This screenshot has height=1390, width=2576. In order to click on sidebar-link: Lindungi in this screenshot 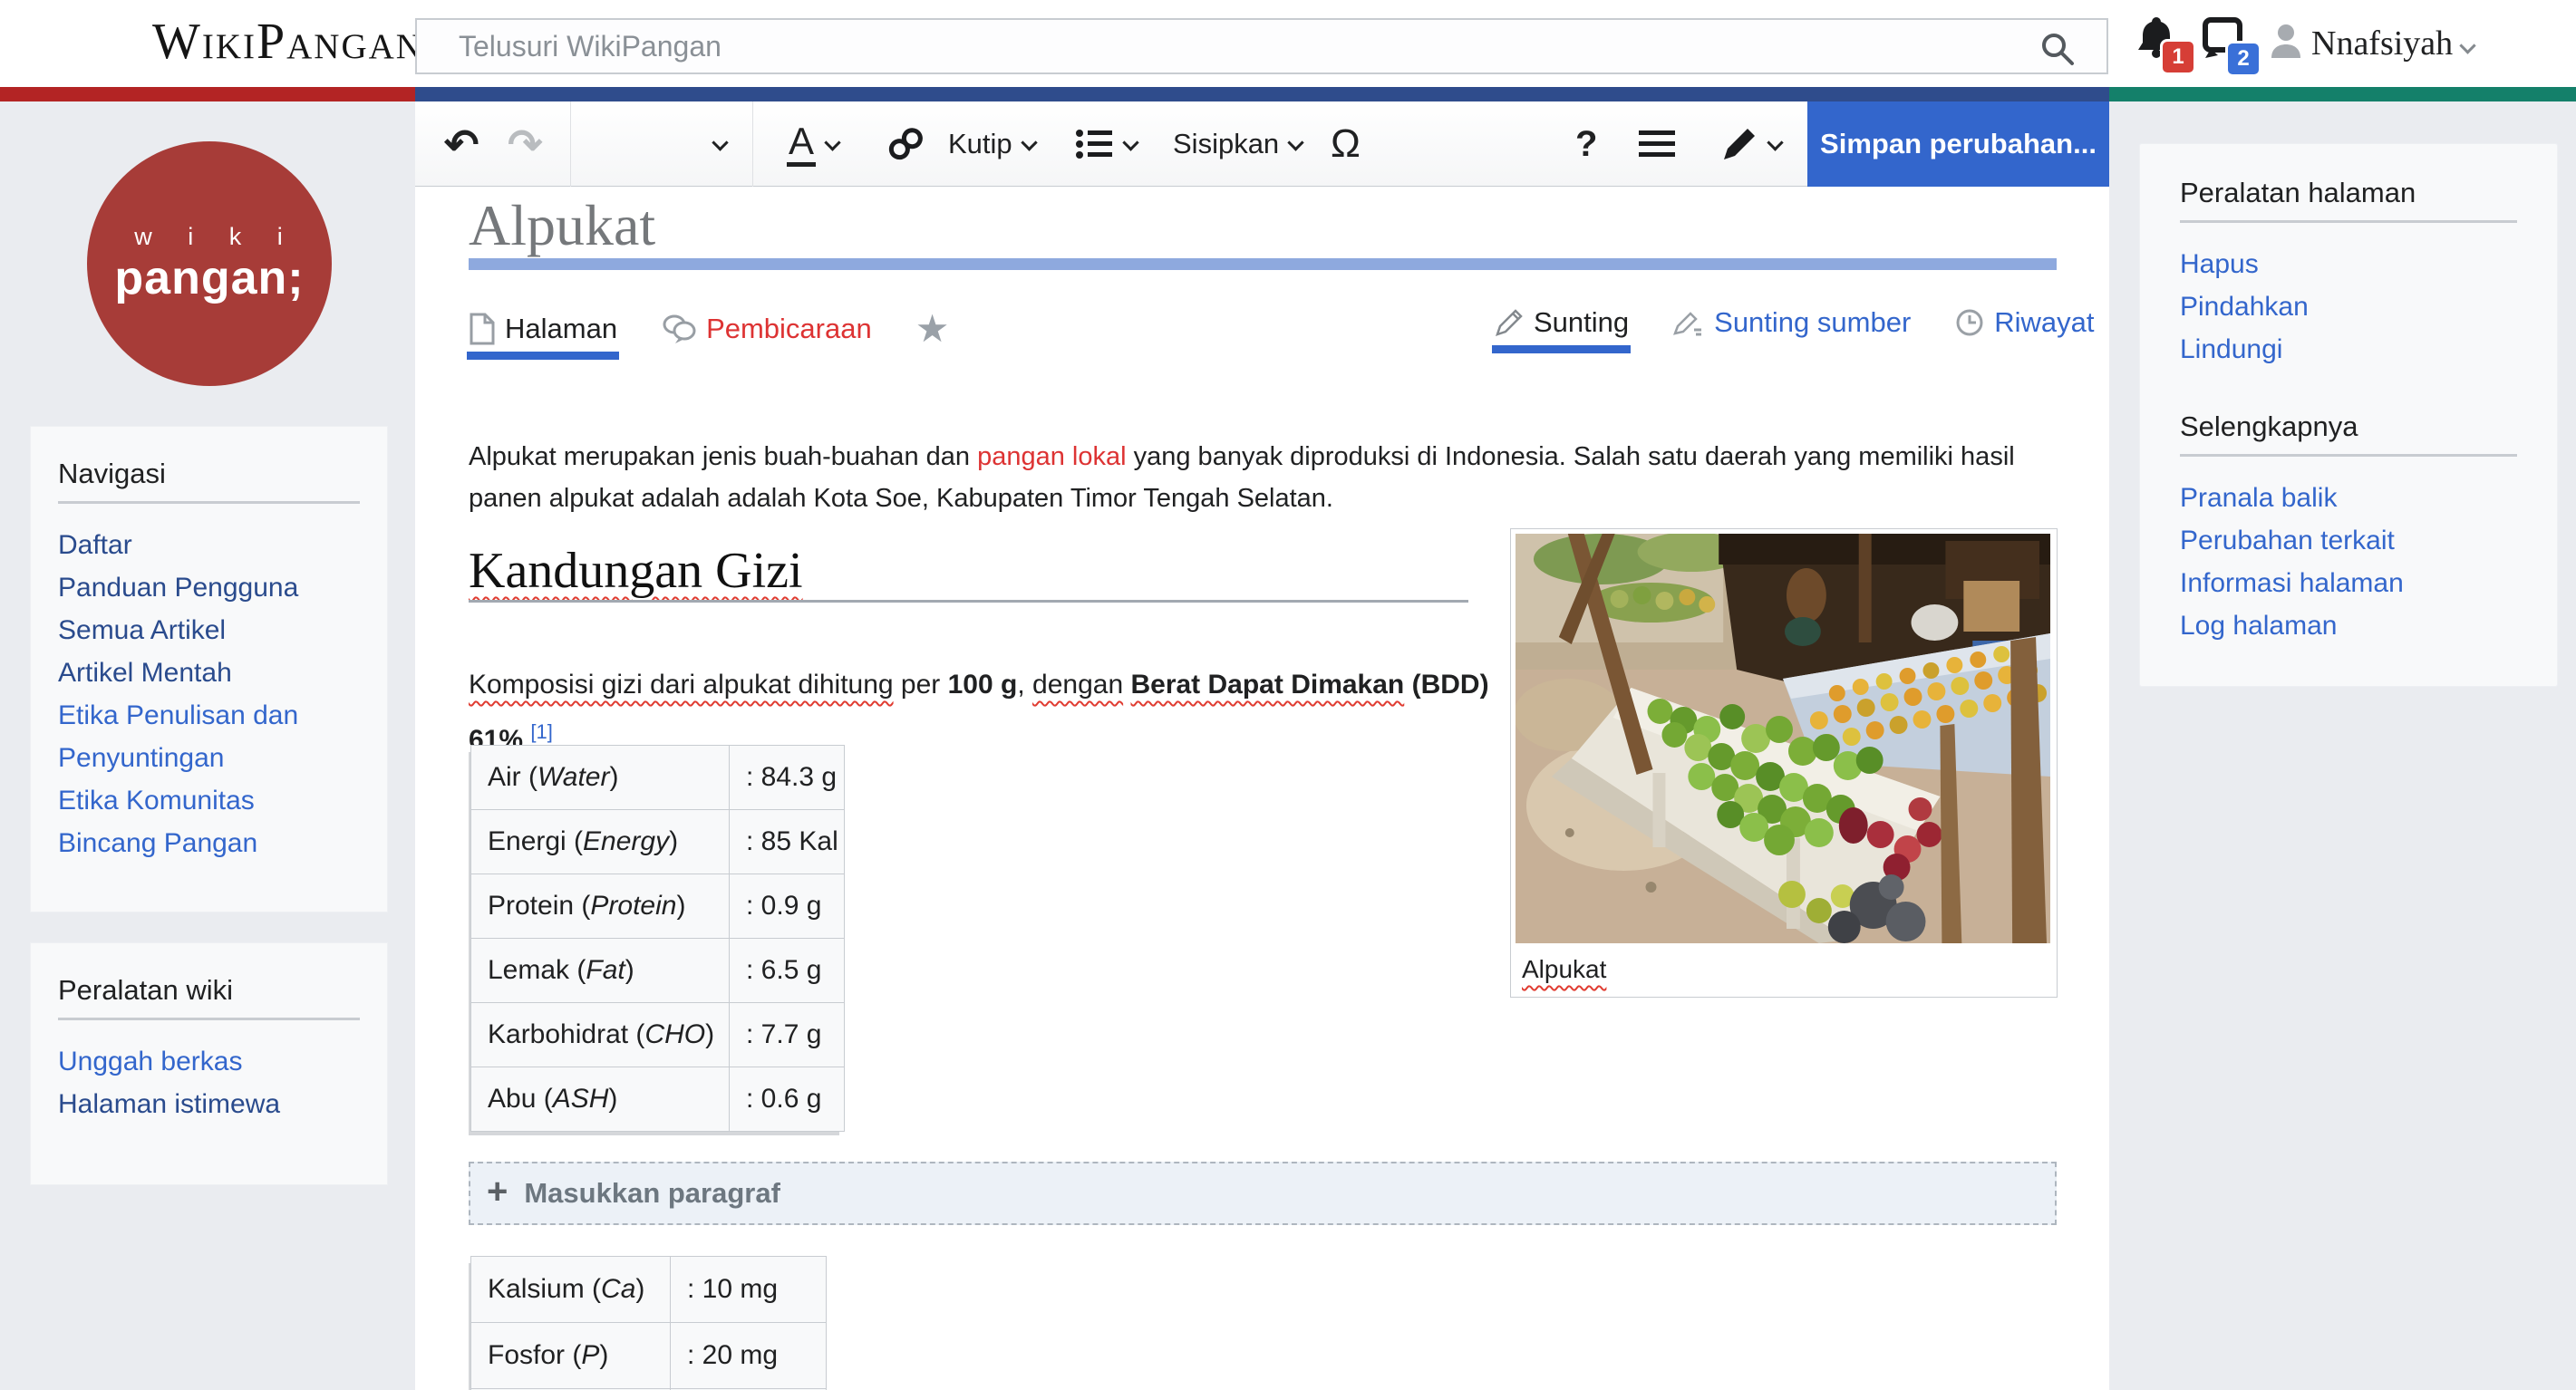, I will do `click(2348, 349)`.